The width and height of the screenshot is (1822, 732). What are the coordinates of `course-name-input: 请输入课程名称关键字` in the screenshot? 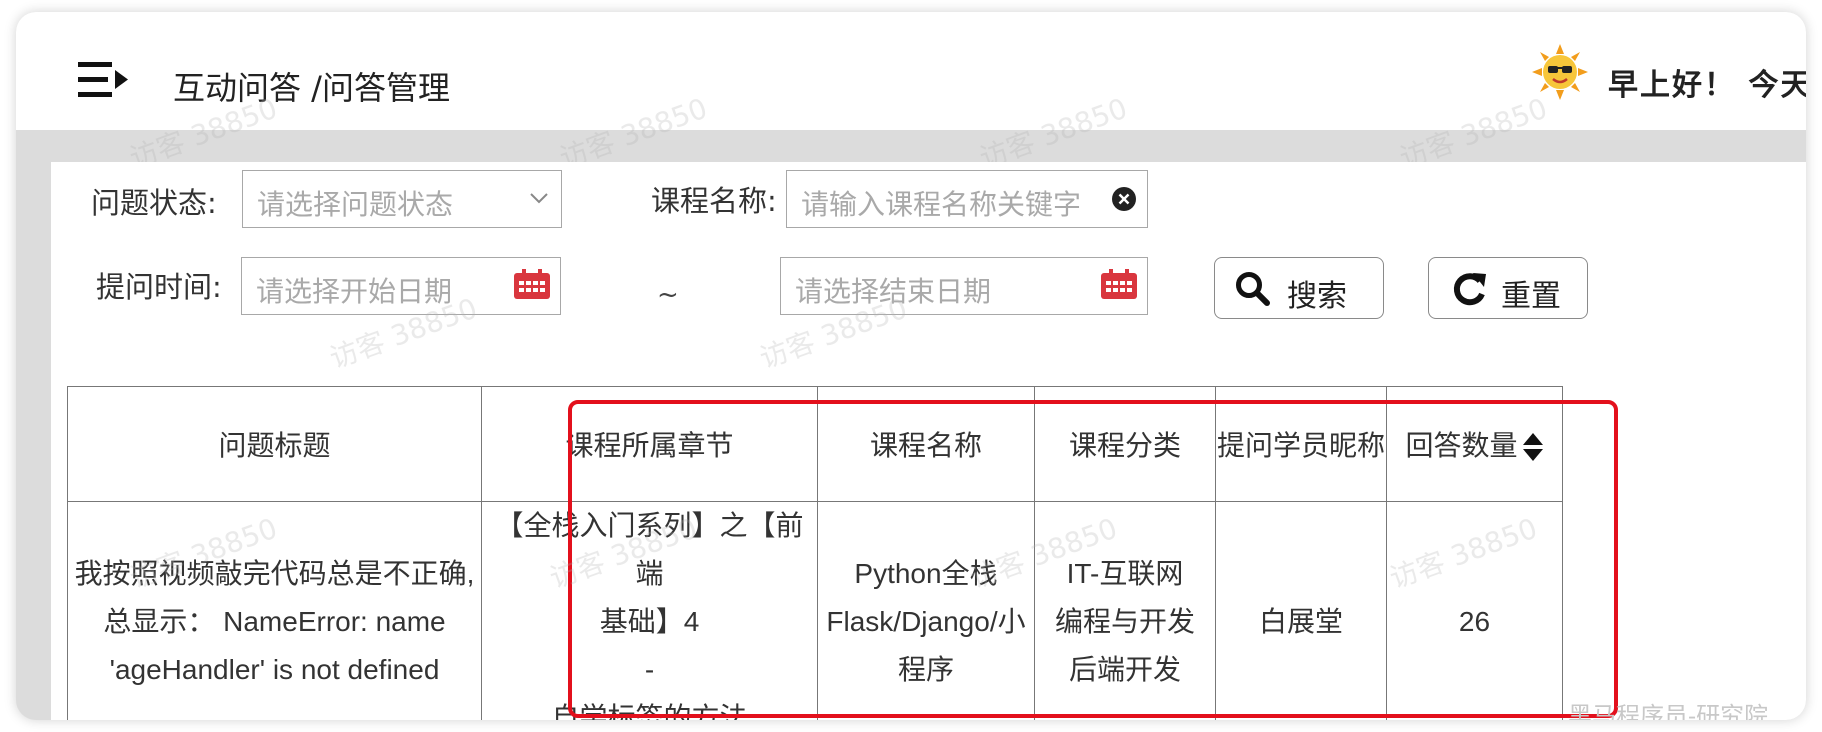 It's located at (967, 199).